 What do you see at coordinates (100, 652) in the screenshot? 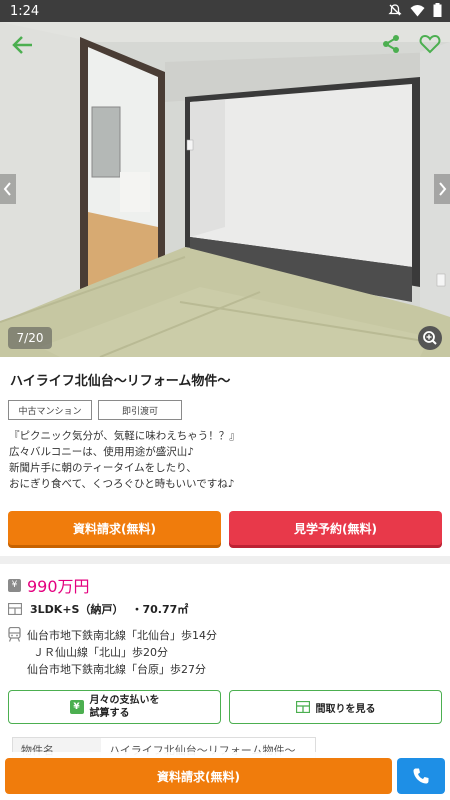
I see `access-line: ＪＲ仙山線「北山」歩20分` at bounding box center [100, 652].